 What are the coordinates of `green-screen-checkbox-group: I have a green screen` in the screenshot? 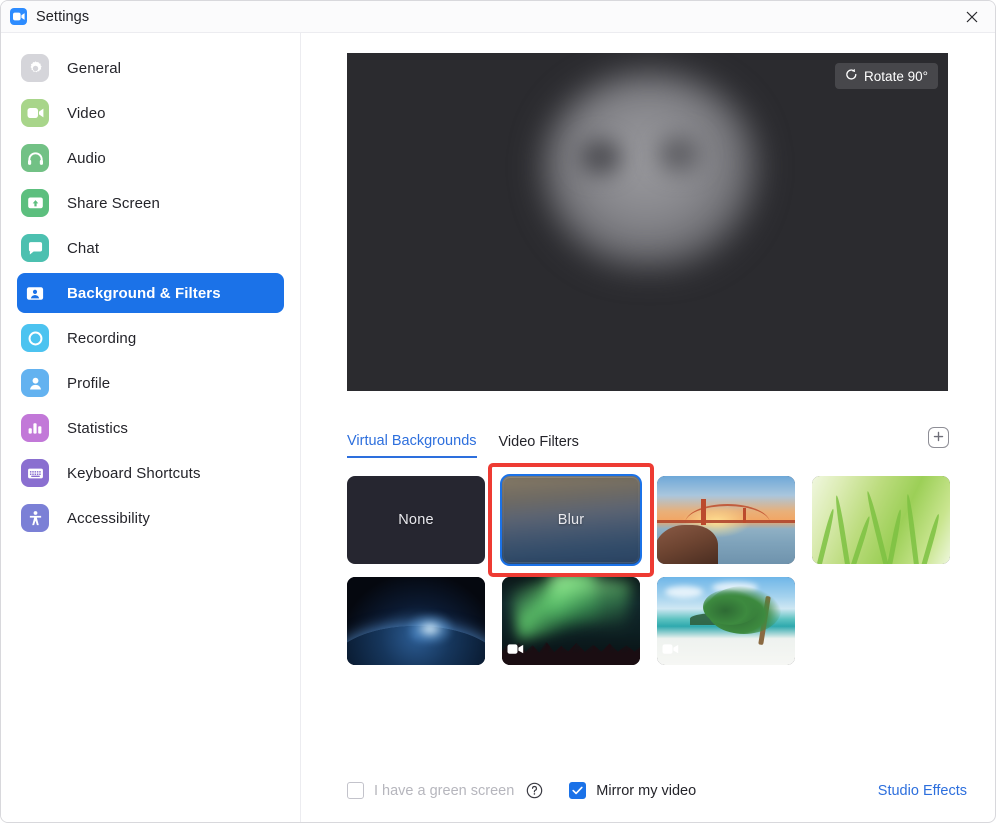 It's located at (430, 790).